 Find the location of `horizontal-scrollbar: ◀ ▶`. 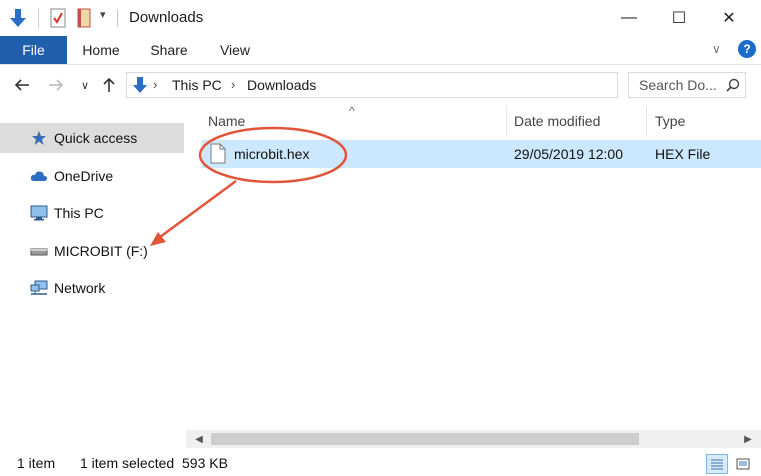

horizontal-scrollbar: ◀ ▶ is located at coordinates (473, 439).